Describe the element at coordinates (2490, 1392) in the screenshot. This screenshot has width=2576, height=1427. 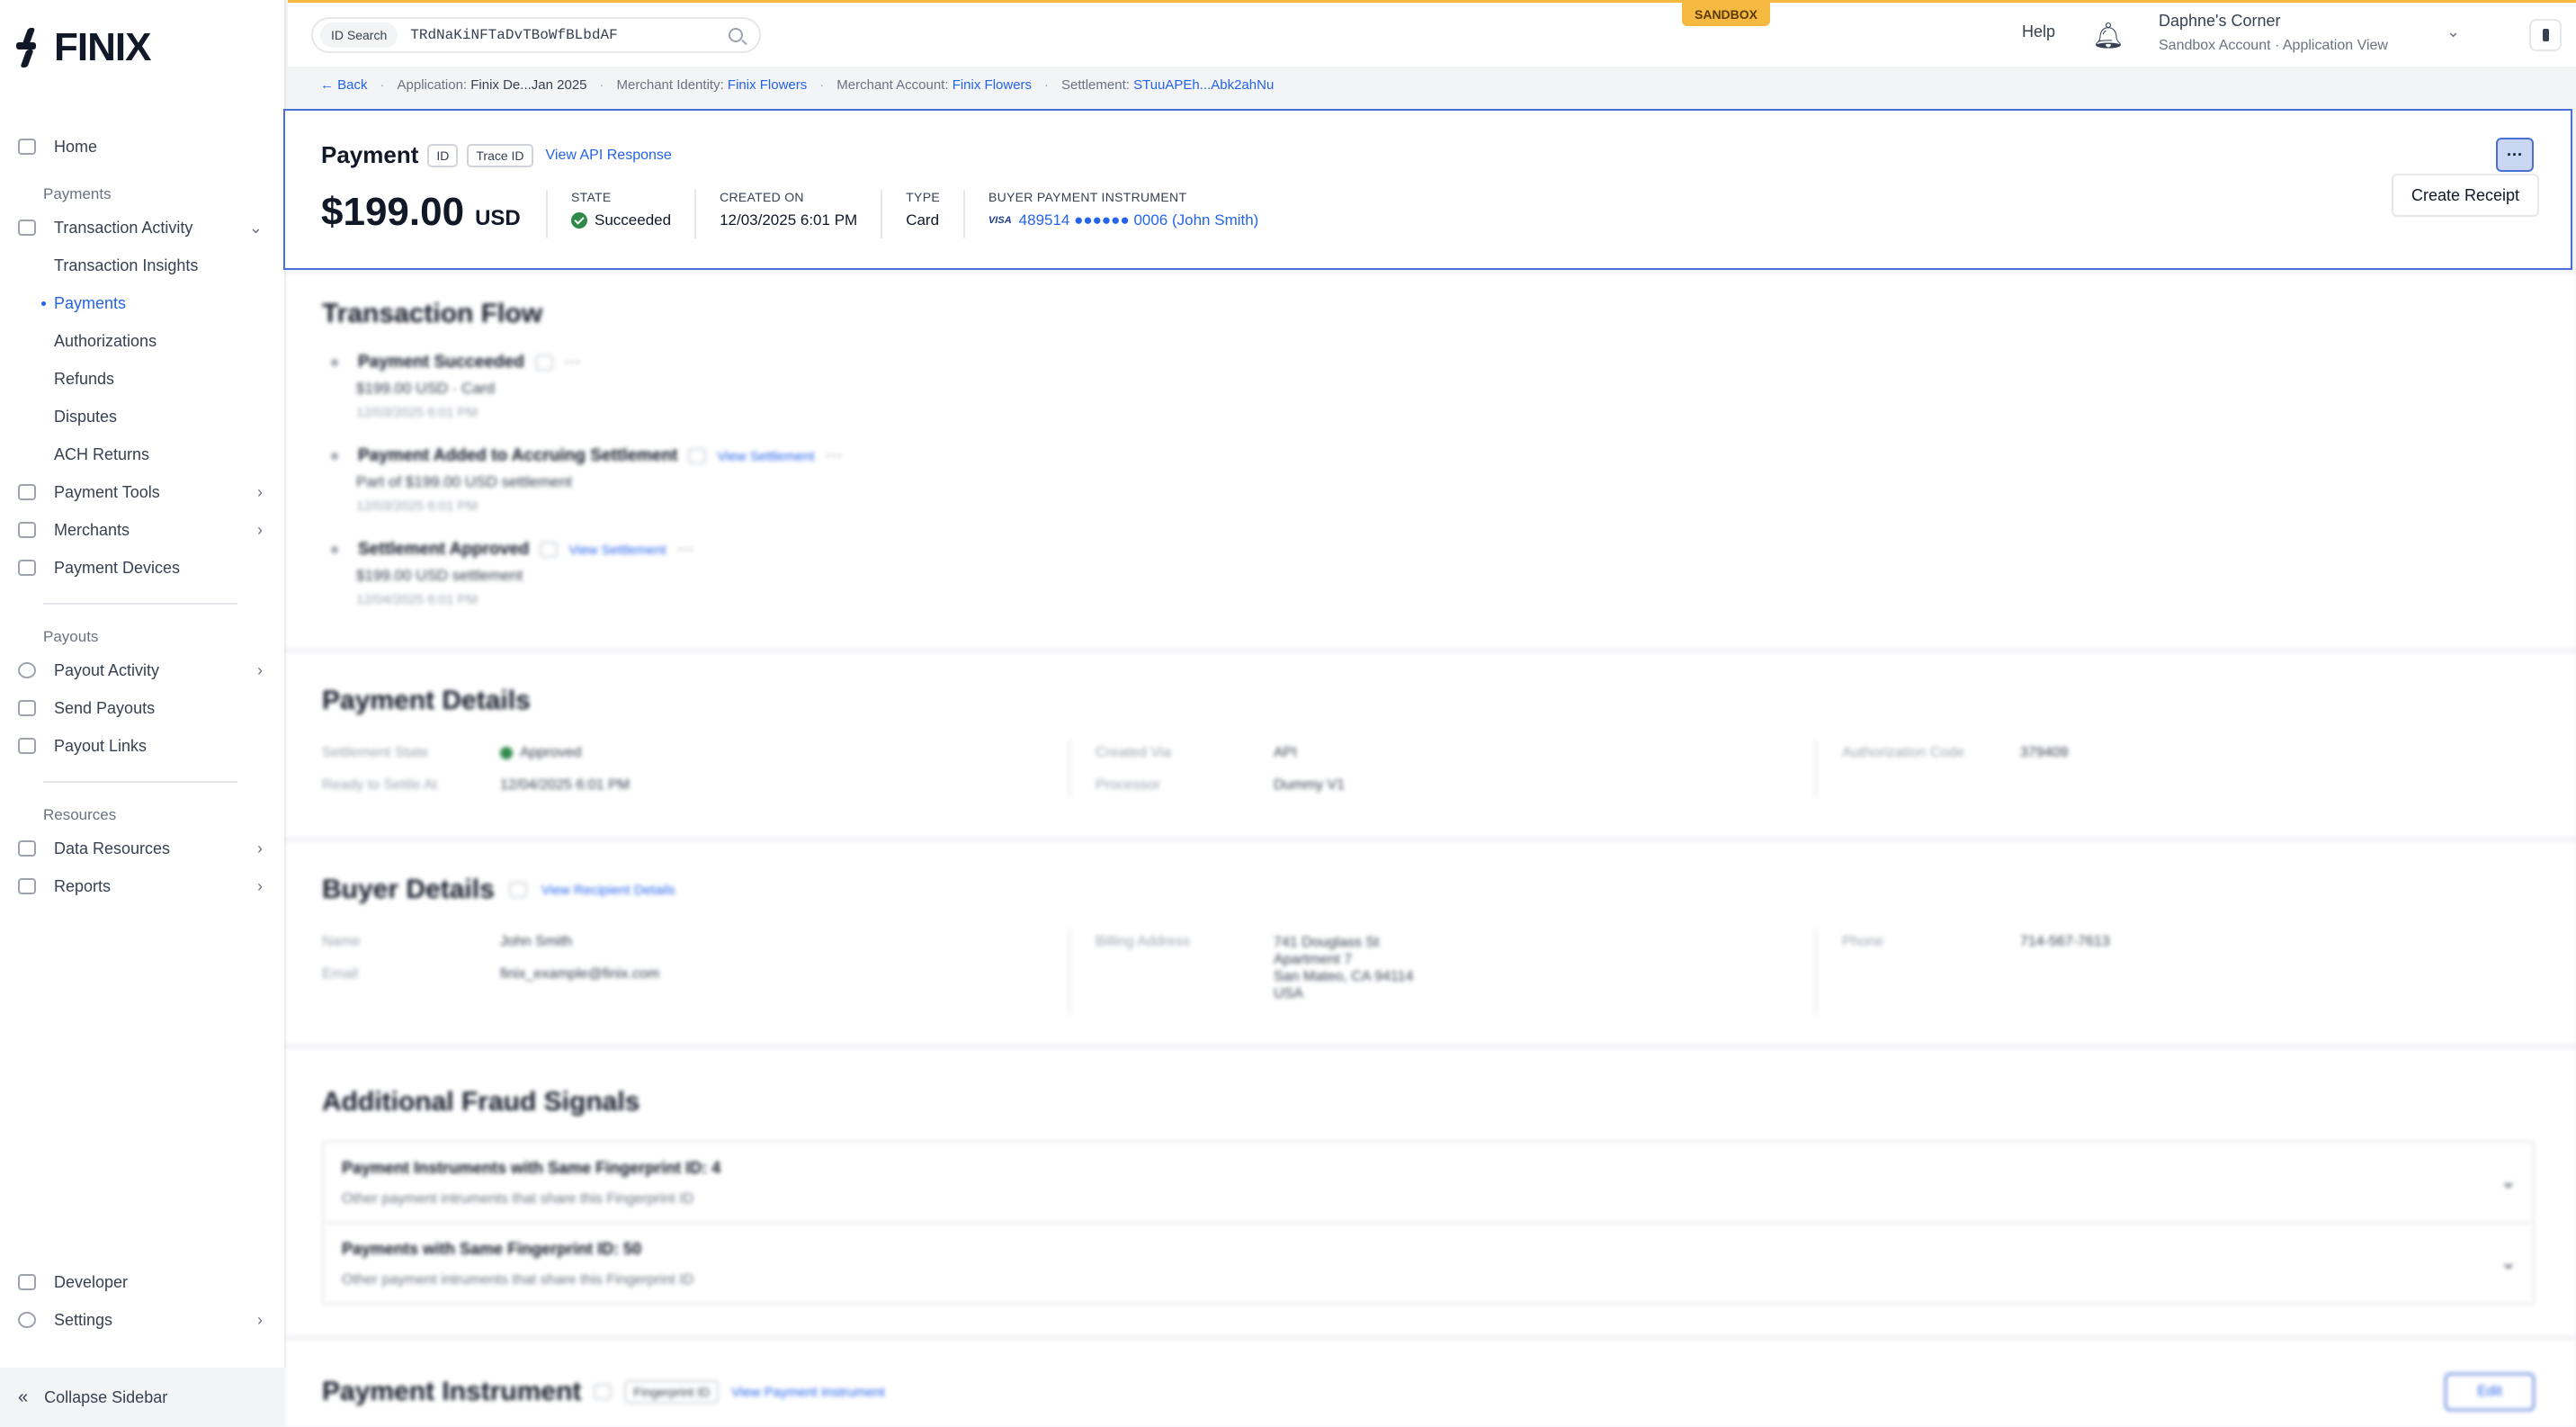
I see `edit-button: Edit` at that location.